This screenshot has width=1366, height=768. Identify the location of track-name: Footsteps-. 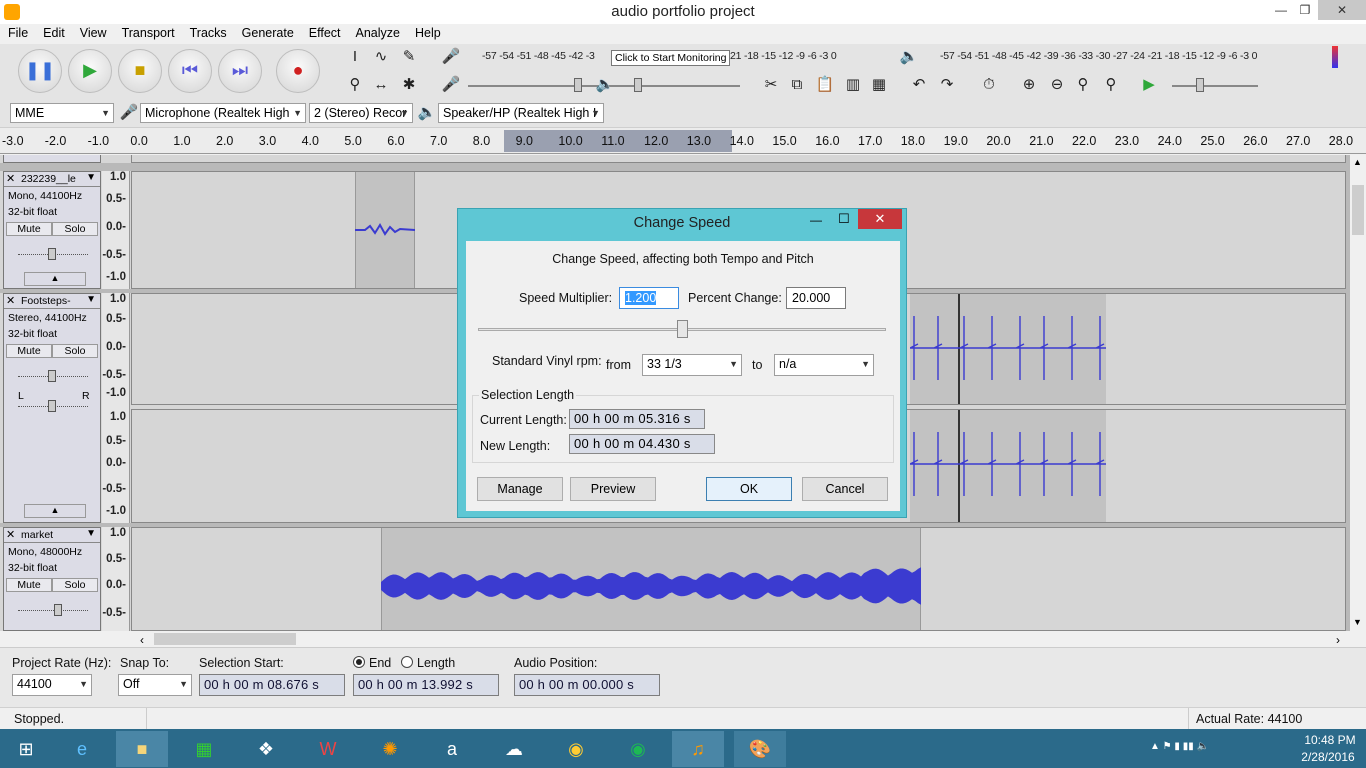
(51, 301).